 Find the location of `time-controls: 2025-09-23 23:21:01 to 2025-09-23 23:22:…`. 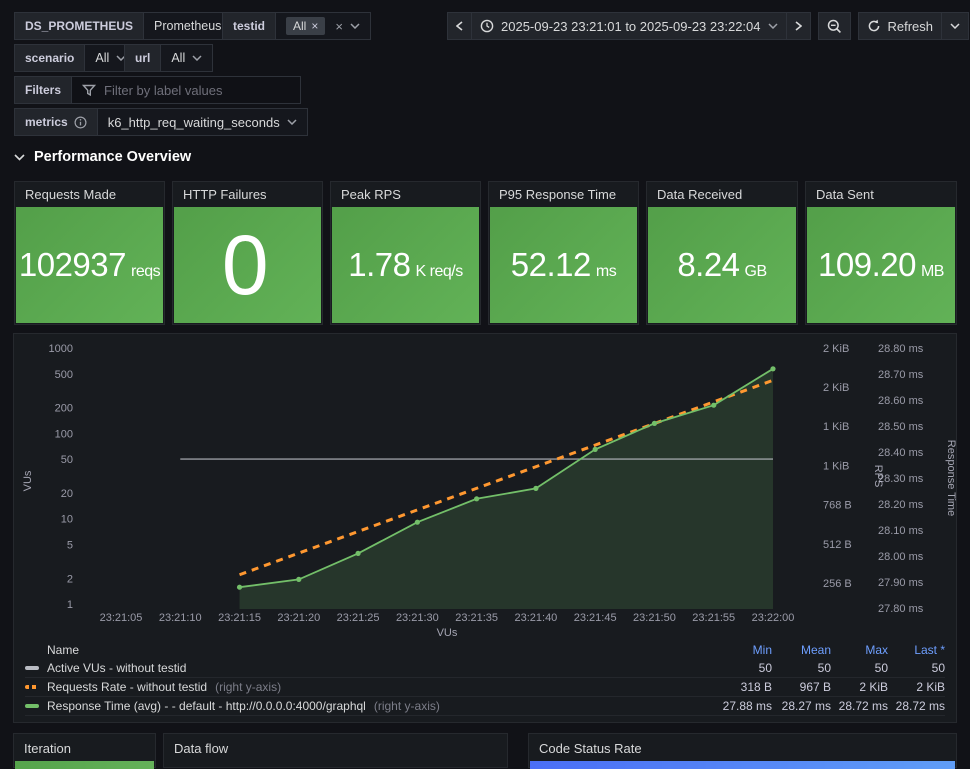

time-controls: 2025-09-23 23:21:01 to 2025-09-23 23:22:… is located at coordinates (708, 26).